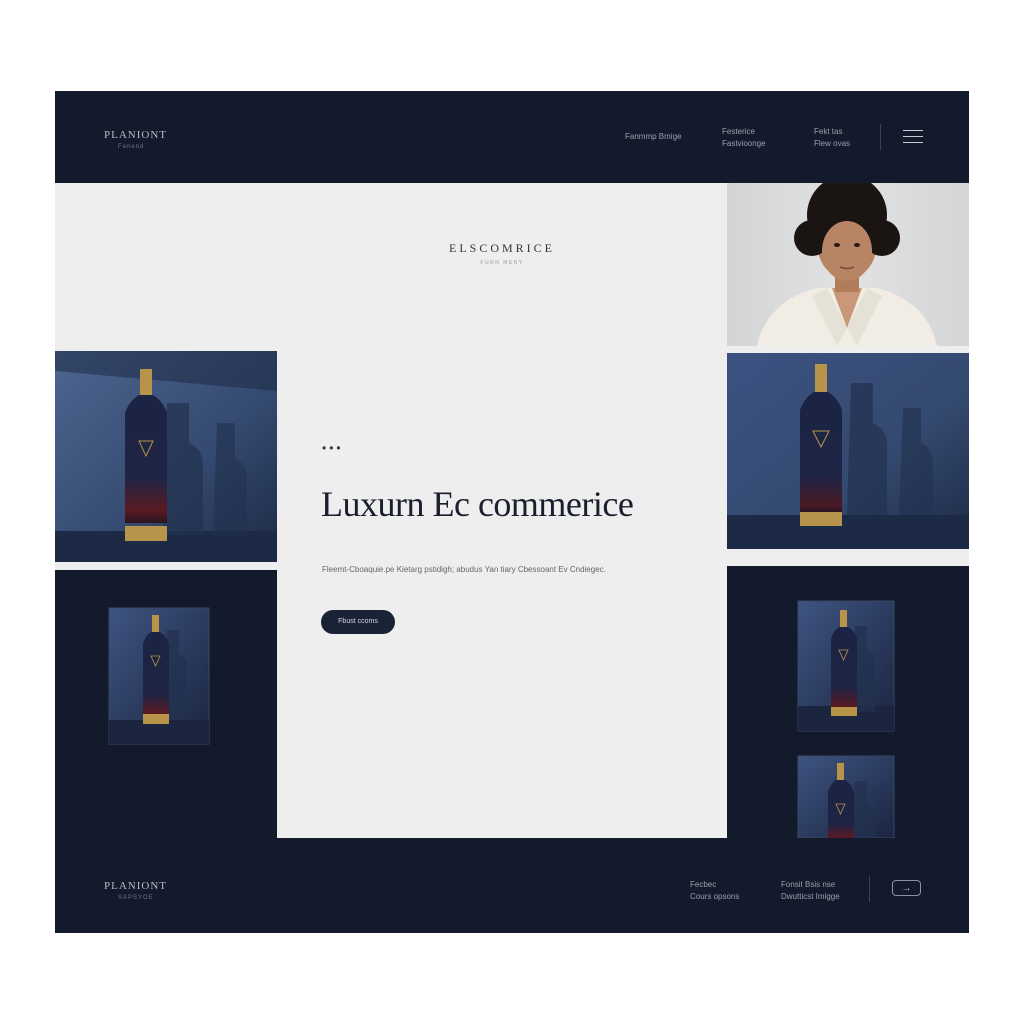 The image size is (1024, 1024). Describe the element at coordinates (846, 719) in the screenshot. I see `framed-bottles-image` at that location.